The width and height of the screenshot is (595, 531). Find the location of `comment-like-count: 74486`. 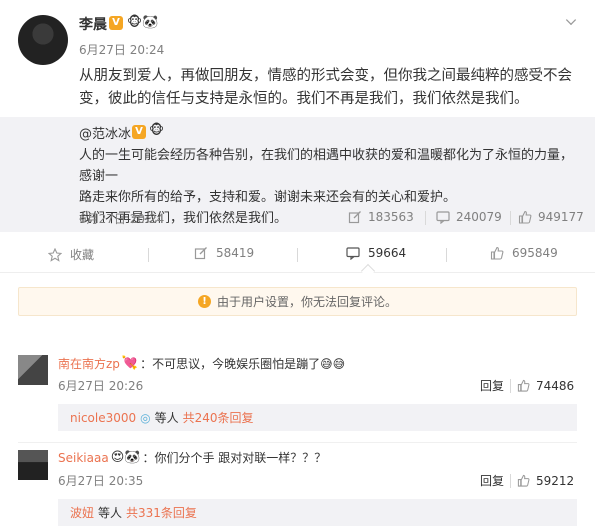

comment-like-count: 74486 is located at coordinates (555, 385).